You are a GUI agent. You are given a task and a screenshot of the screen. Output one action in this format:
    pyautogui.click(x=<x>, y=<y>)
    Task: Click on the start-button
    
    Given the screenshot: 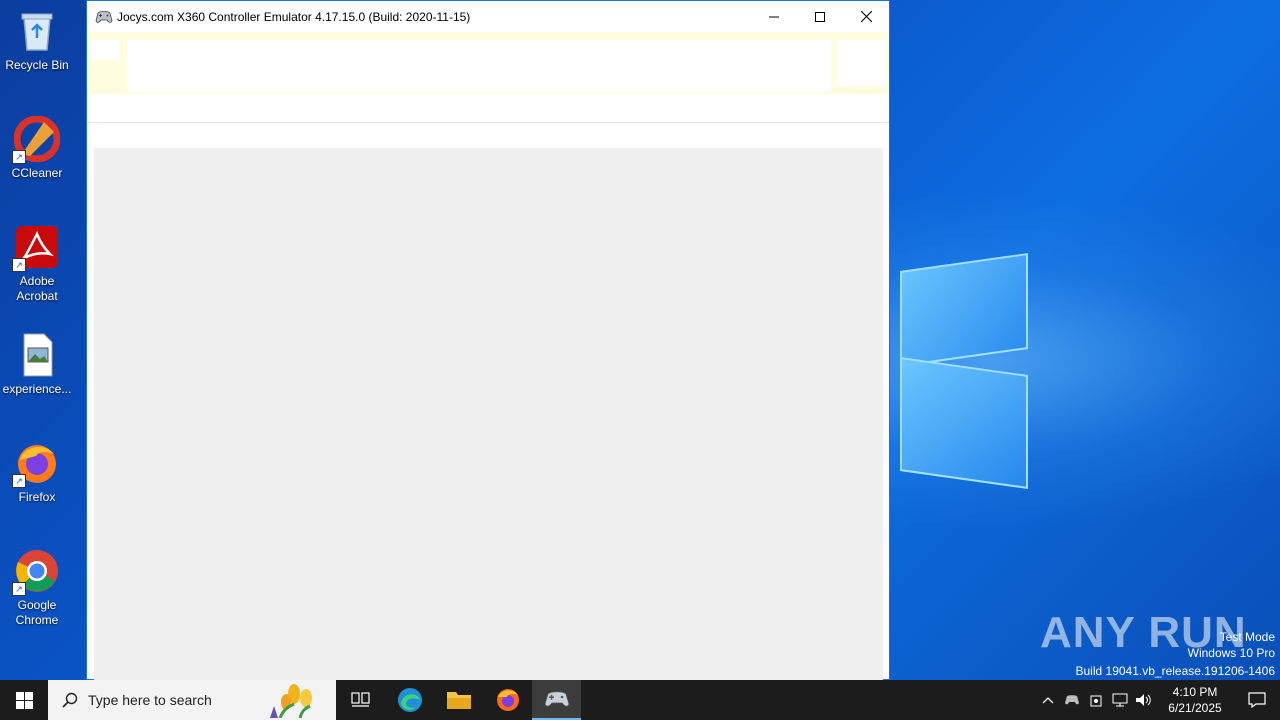 What is the action you would take?
    pyautogui.click(x=24, y=700)
    